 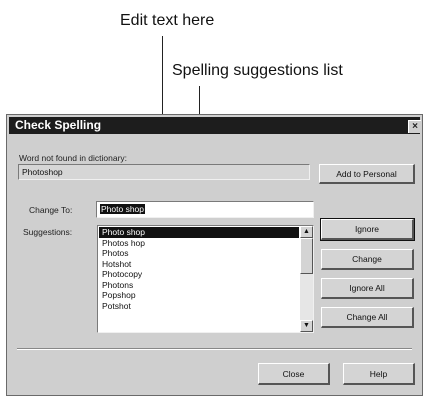 What do you see at coordinates (367, 317) in the screenshot?
I see `change-all-button: Change All` at bounding box center [367, 317].